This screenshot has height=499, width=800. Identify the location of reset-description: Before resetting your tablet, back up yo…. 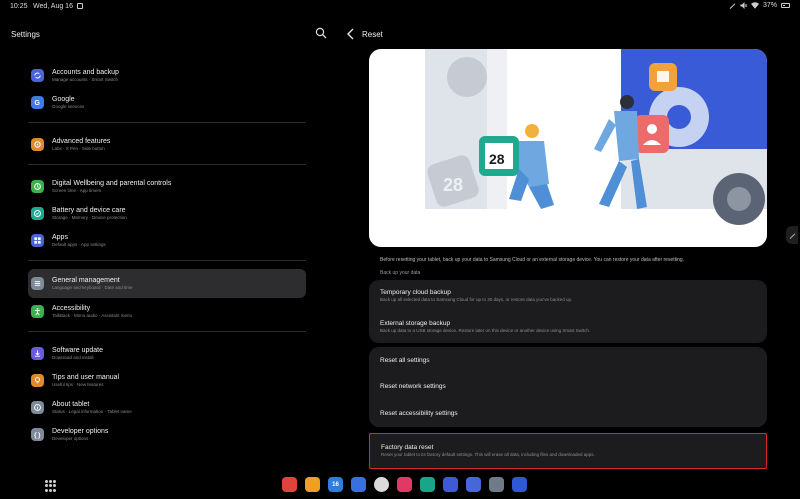
(532, 260).